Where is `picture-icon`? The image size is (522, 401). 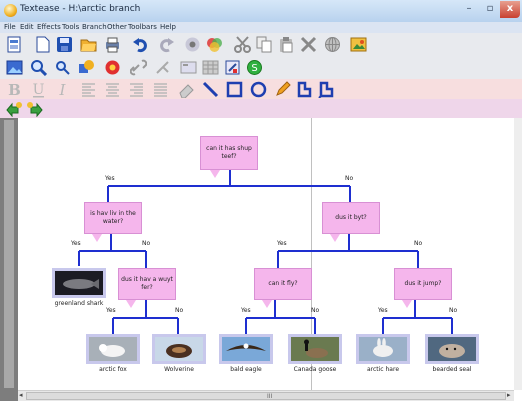 picture-icon is located at coordinates (358, 44).